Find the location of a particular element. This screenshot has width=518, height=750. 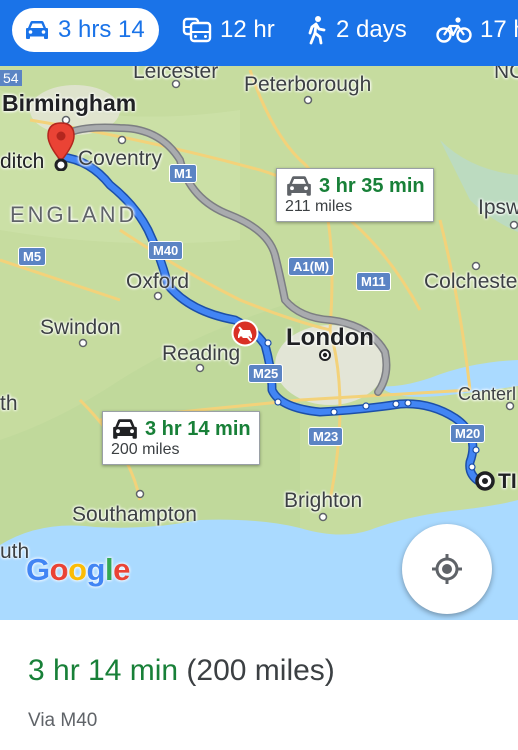

logo-letter: g is located at coordinates (96, 569).